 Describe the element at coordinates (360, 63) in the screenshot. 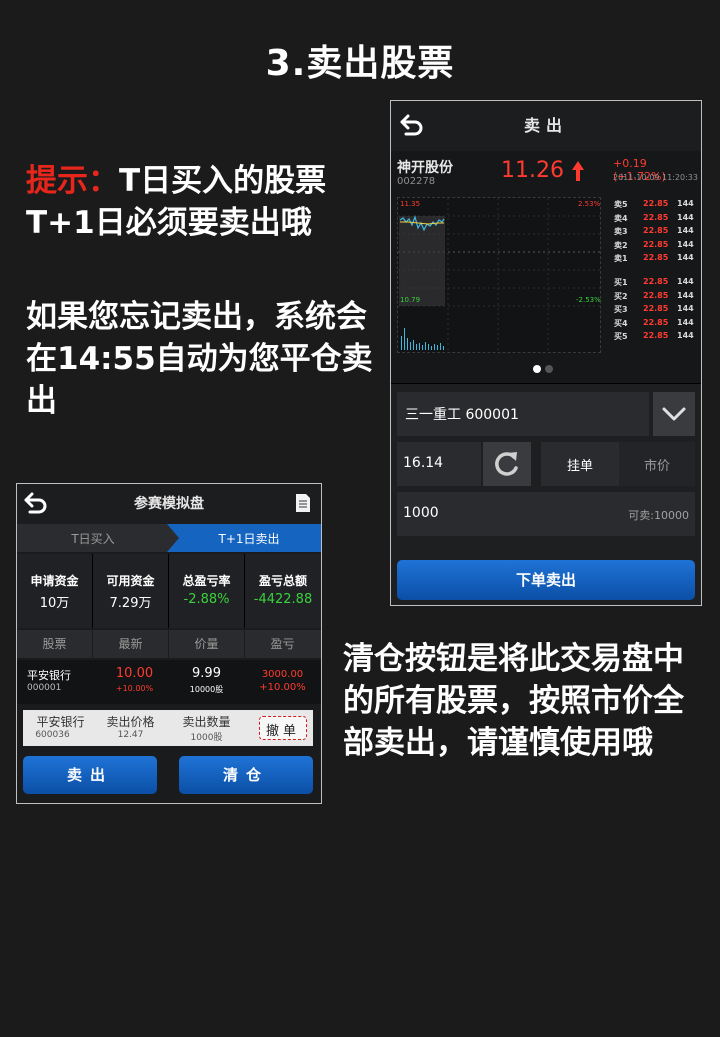

I see `page-title: 3.卖出股票` at that location.